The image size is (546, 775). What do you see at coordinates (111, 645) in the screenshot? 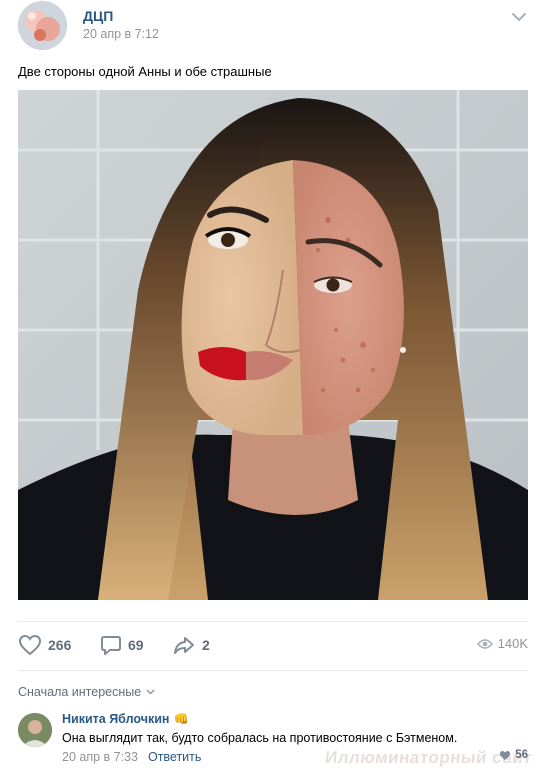
I see `comment-icon` at bounding box center [111, 645].